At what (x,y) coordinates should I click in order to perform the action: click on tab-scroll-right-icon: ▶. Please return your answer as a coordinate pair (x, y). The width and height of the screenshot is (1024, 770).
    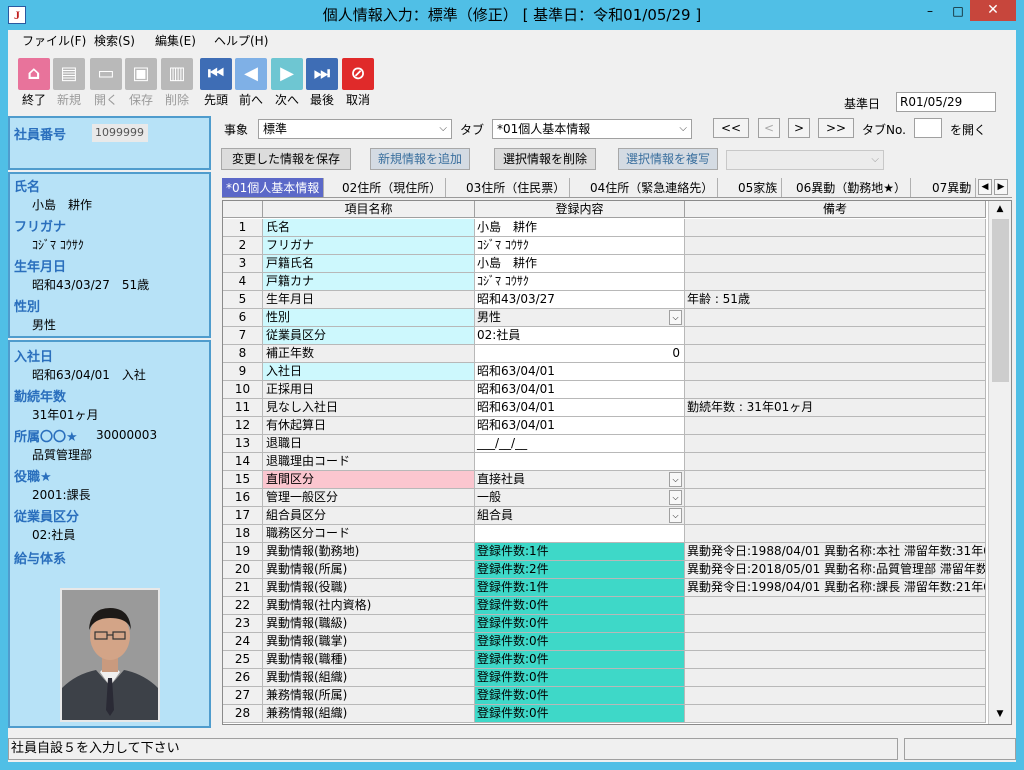
    Looking at the image, I should click on (1001, 187).